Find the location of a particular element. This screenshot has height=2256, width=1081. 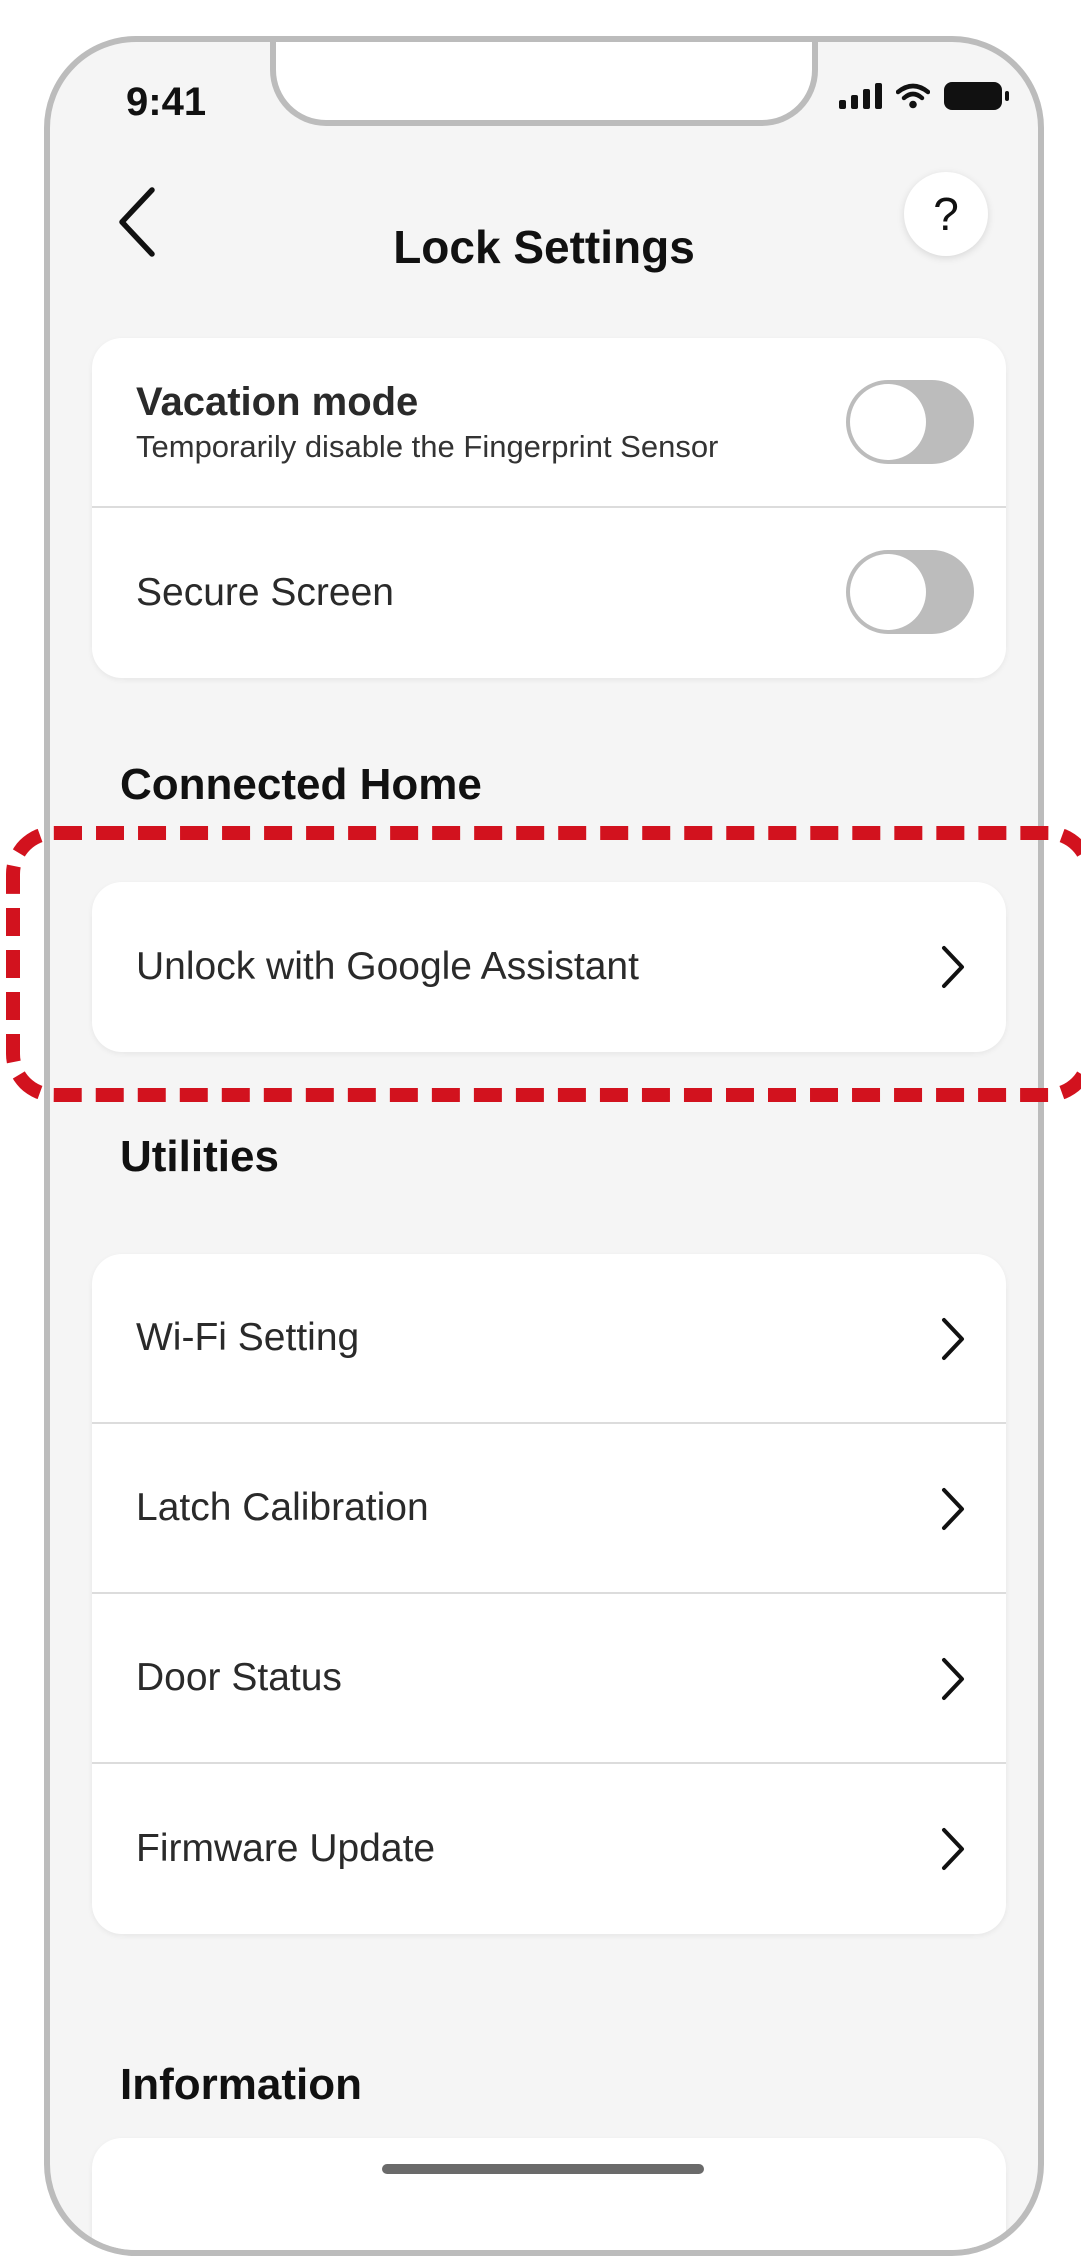

highlight-dashed-outline is located at coordinates (543, 964).